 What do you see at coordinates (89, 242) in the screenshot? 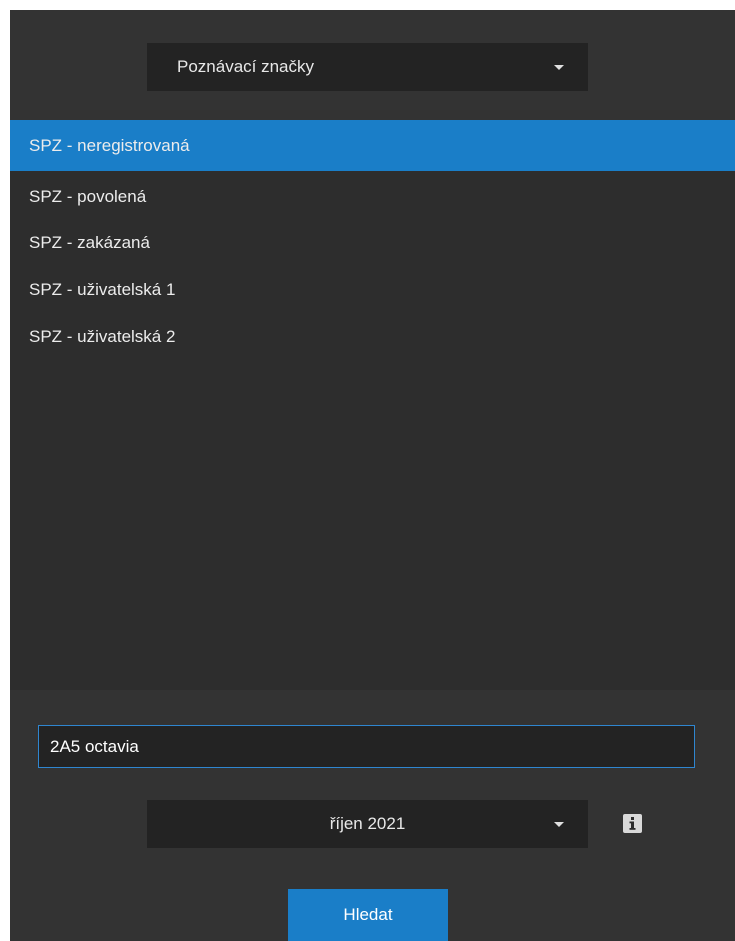
I see `list-item-label: SPZ - zakázaná` at bounding box center [89, 242].